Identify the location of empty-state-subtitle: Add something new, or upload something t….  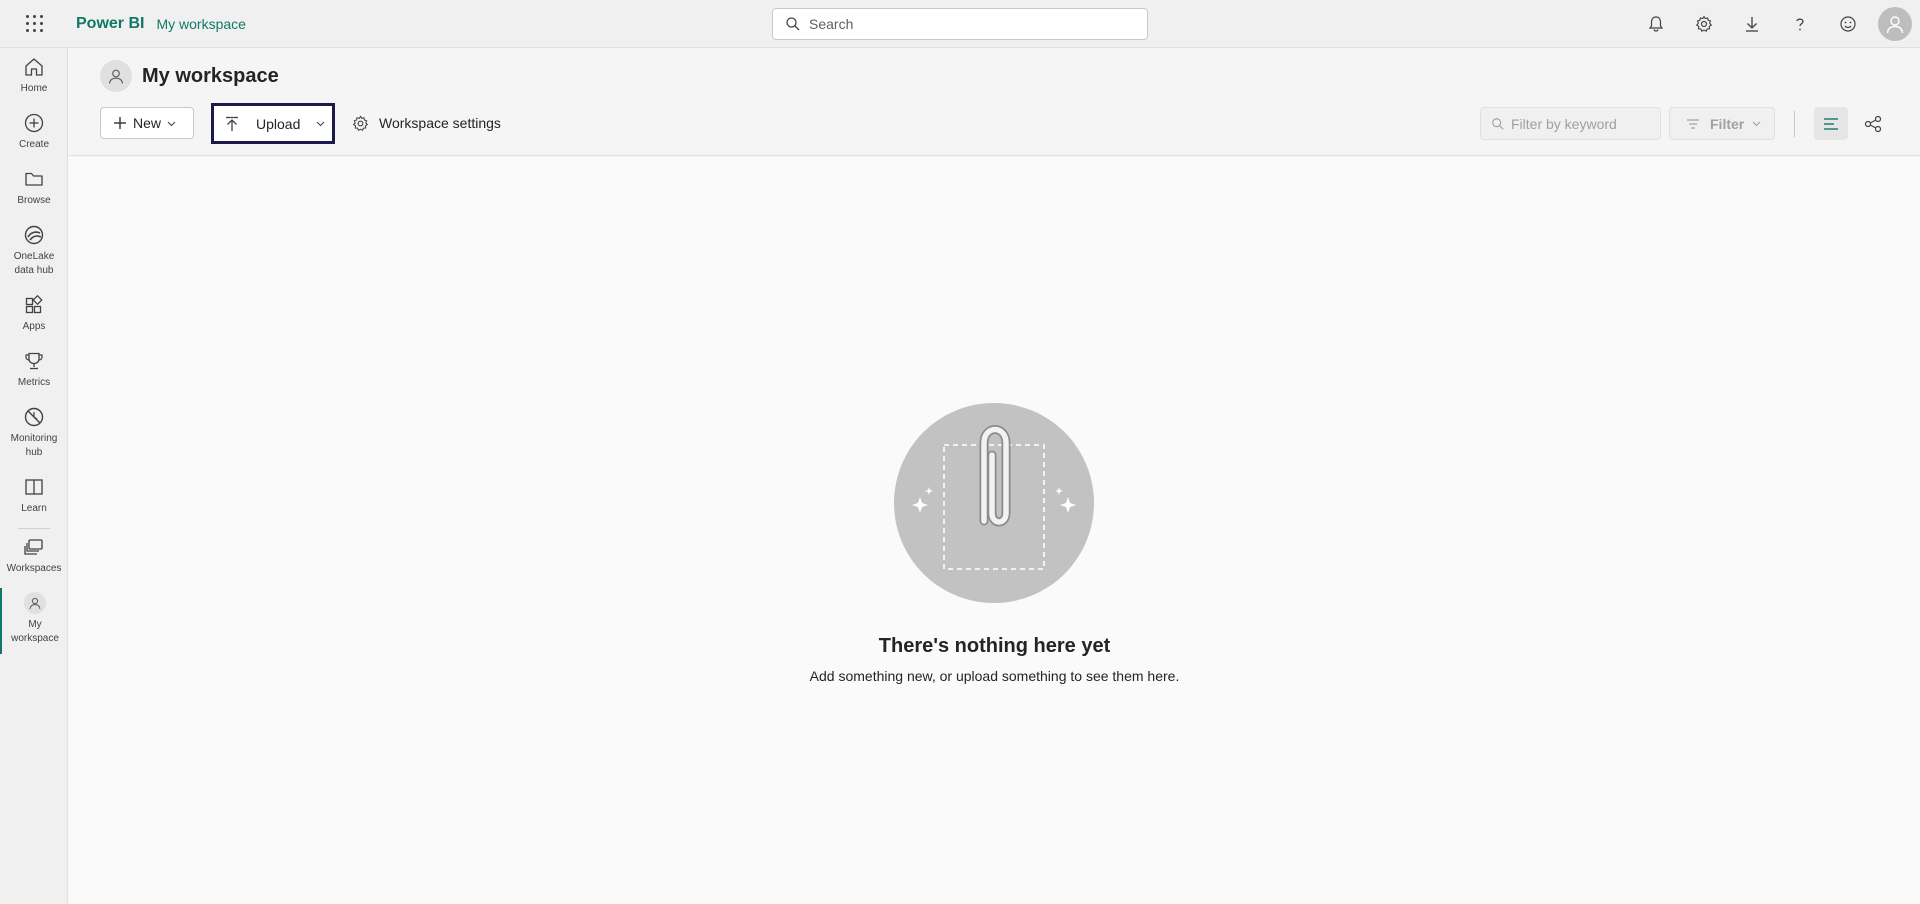
(994, 676).